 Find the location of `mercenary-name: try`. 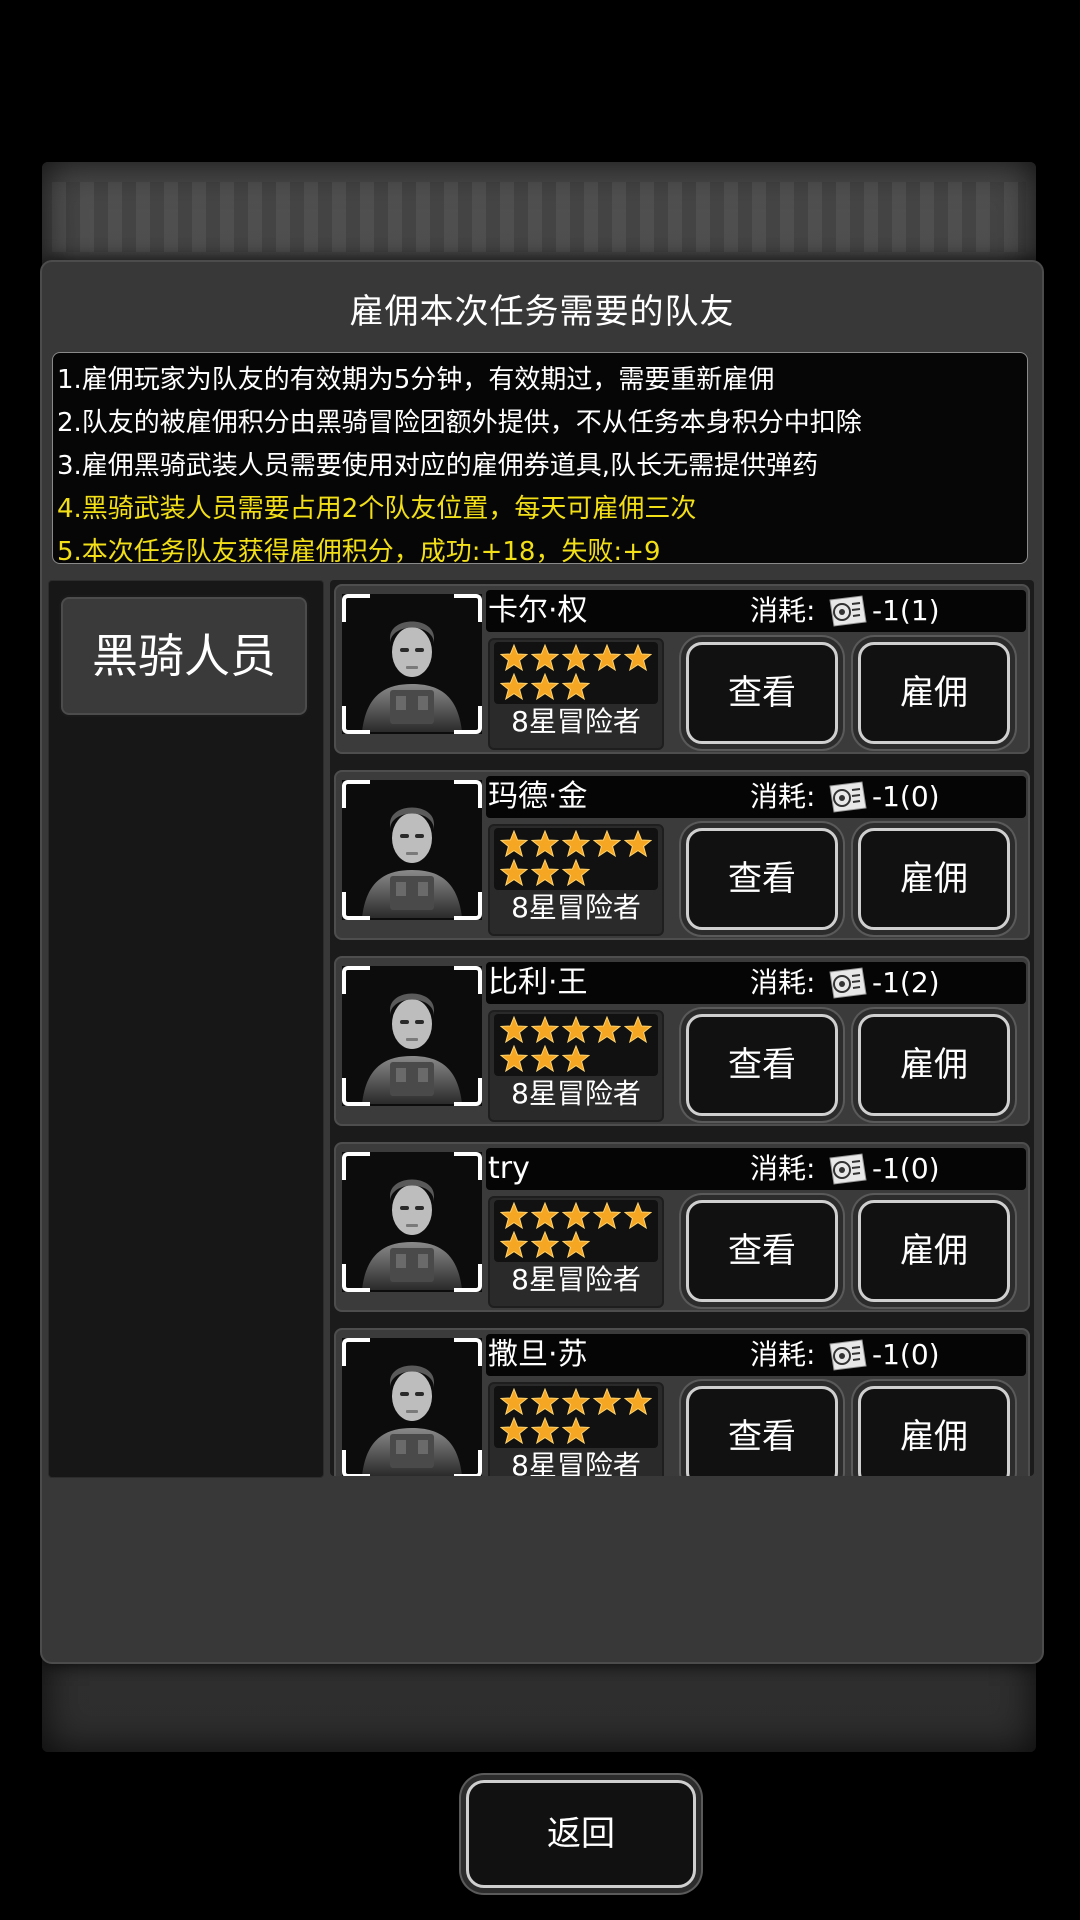

mercenary-name: try is located at coordinates (509, 1168).